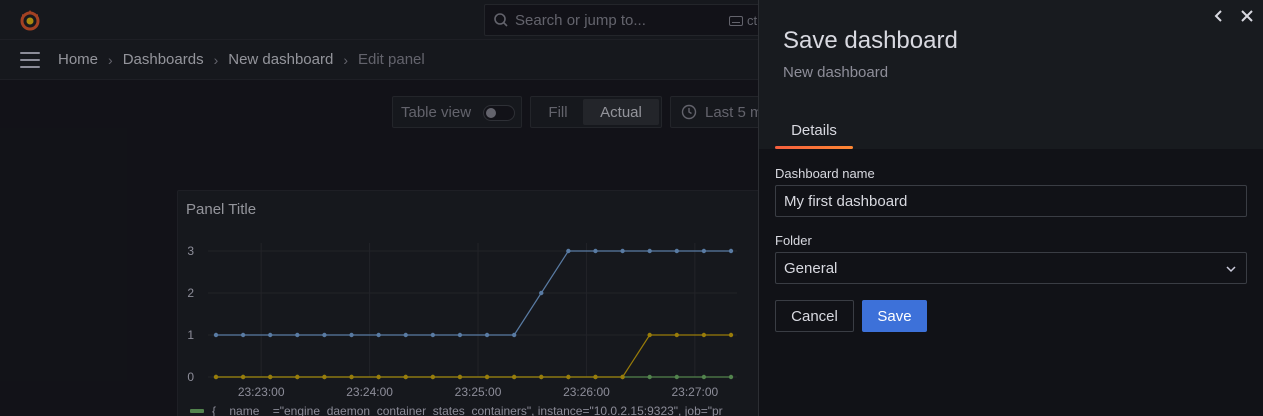 This screenshot has width=1263, height=416. What do you see at coordinates (836, 72) in the screenshot?
I see `drawer-subtitle: New dashboard` at bounding box center [836, 72].